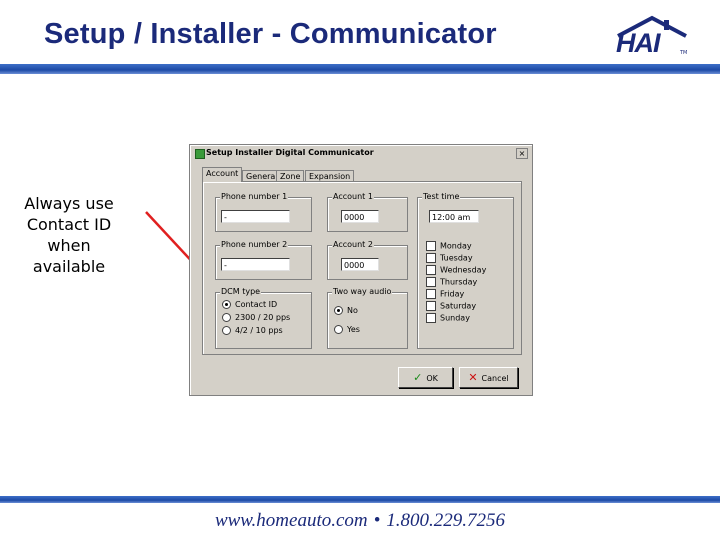 Image resolution: width=720 pixels, height=540 pixels. I want to click on ok-button: ✓ OK, so click(425, 377).